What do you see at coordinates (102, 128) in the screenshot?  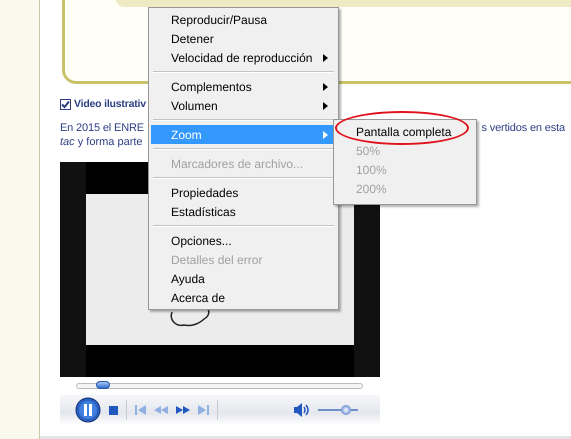 I see `paragraph-text: En 2015 el ENRE` at bounding box center [102, 128].